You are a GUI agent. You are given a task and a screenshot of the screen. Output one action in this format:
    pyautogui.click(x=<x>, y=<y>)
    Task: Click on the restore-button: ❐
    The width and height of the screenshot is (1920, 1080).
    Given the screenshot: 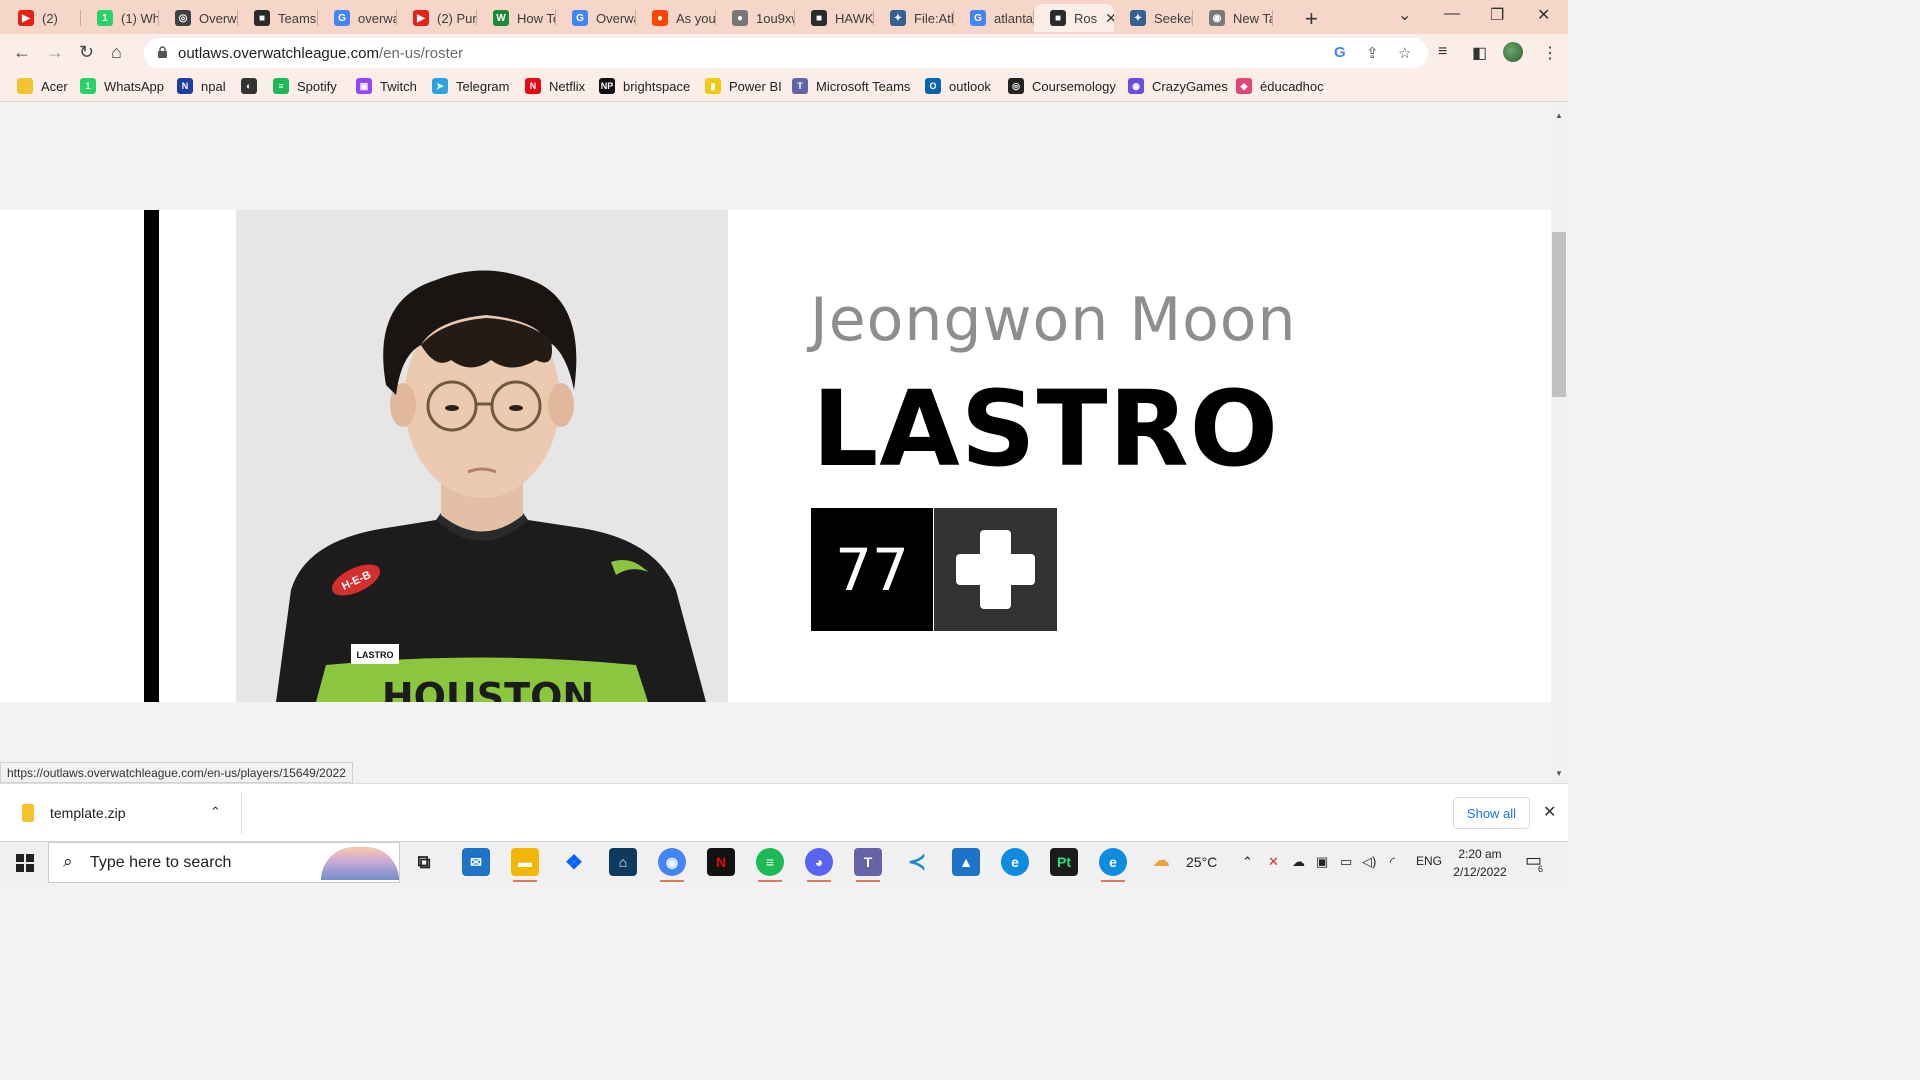 What is the action you would take?
    pyautogui.click(x=1497, y=15)
    